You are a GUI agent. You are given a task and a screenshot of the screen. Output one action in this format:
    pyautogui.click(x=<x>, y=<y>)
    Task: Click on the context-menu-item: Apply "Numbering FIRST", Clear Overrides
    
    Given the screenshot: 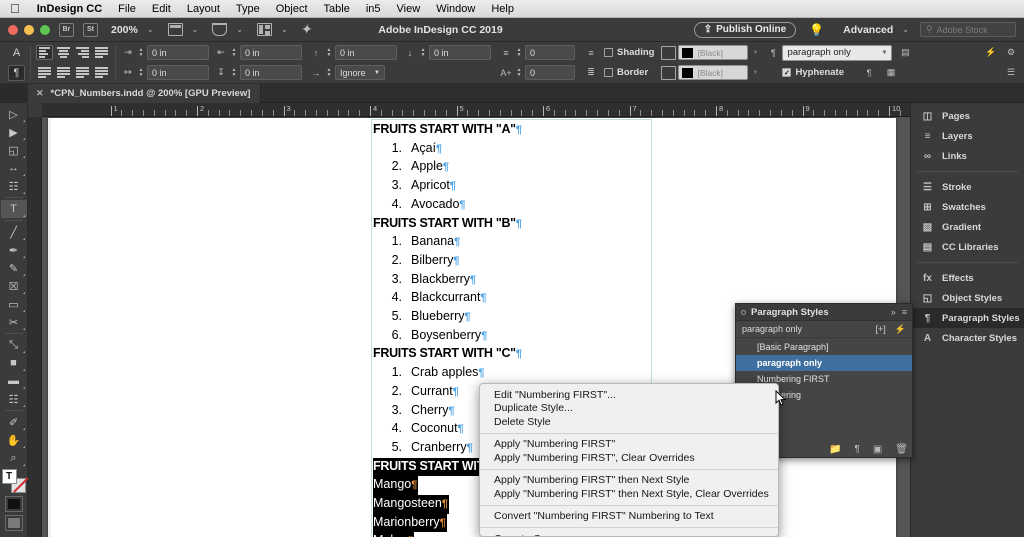 What is the action you would take?
    pyautogui.click(x=629, y=458)
    